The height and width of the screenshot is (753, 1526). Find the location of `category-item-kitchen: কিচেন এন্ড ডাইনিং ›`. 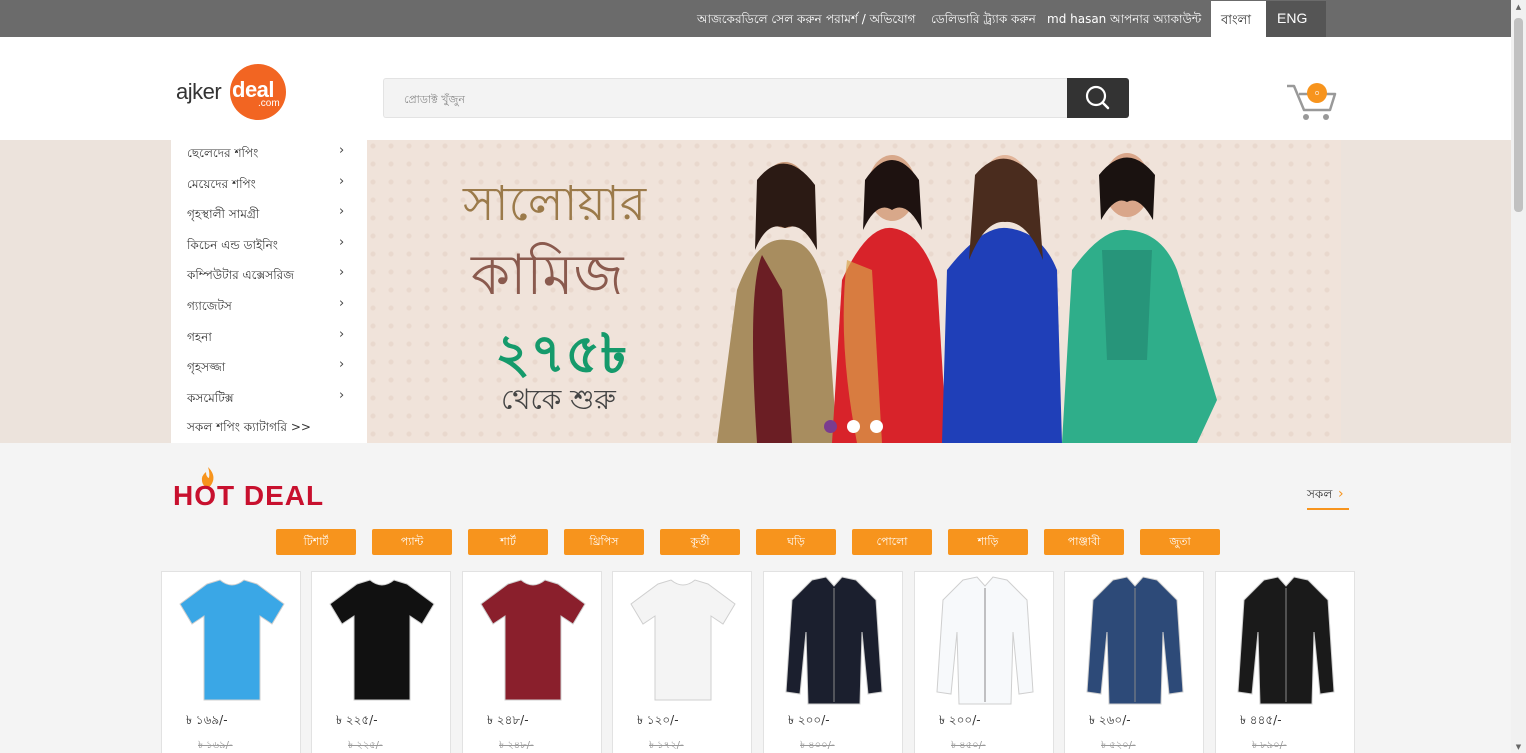

category-item-kitchen: কিচেন এন্ড ডাইনিং › is located at coordinates (272, 251).